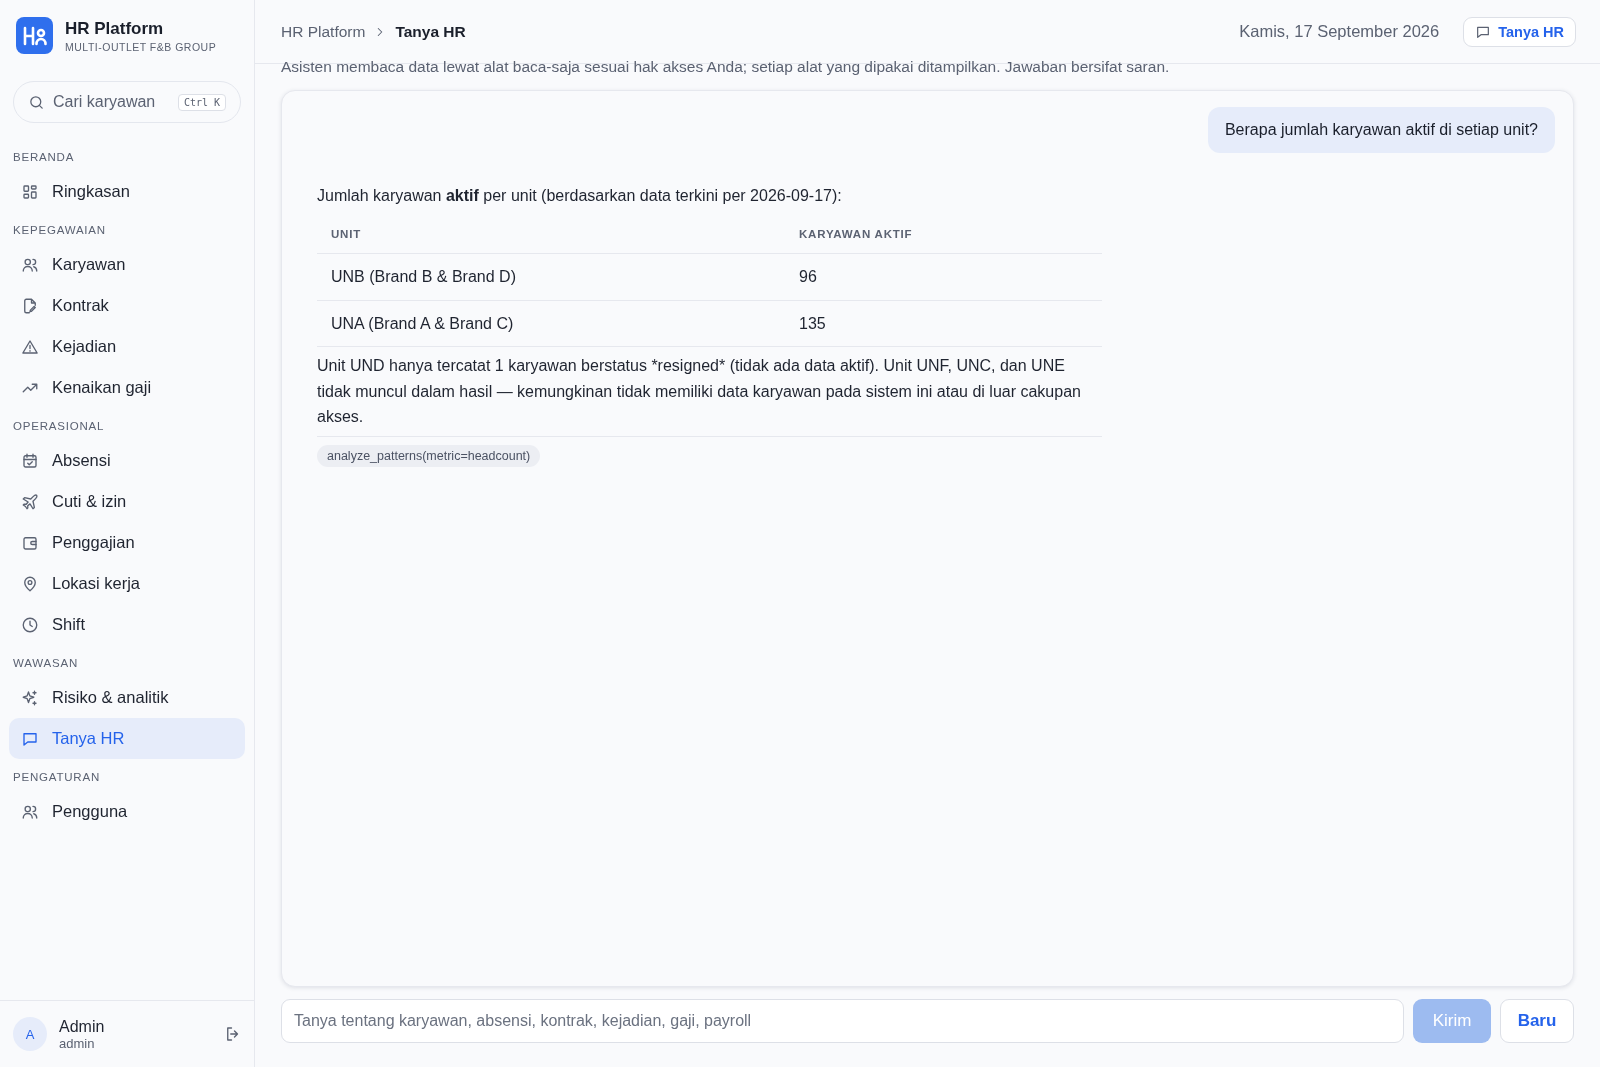  Describe the element at coordinates (127, 697) in the screenshot. I see `sidebar-item: Risiko & analitik` at that location.